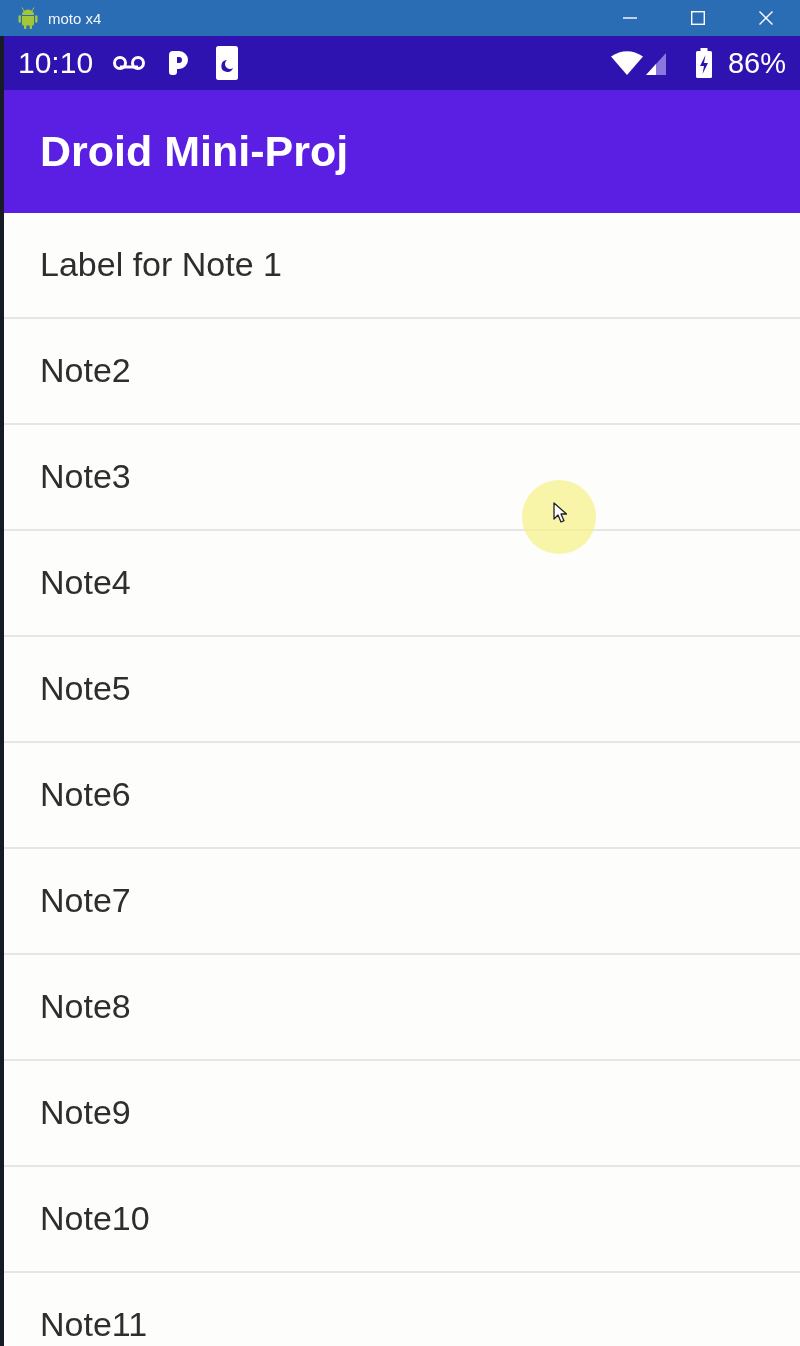 Image resolution: width=800 pixels, height=1346 pixels. What do you see at coordinates (402, 796) in the screenshot?
I see `note-list-item: Note6` at bounding box center [402, 796].